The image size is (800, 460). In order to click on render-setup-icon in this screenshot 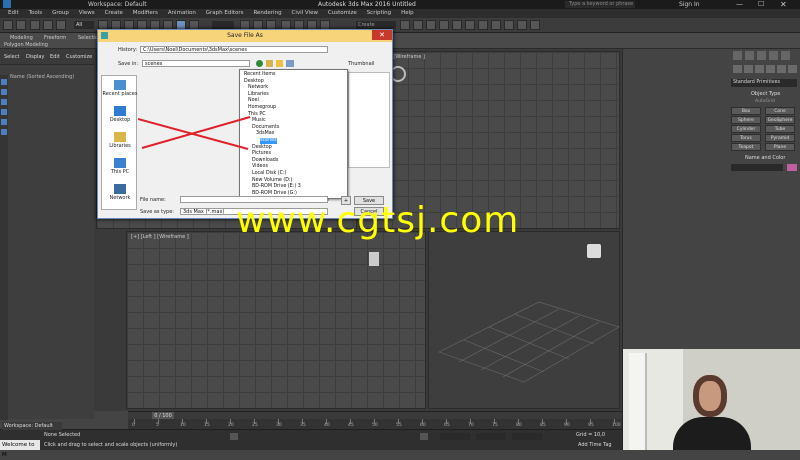, I will do `click(496, 25)`.